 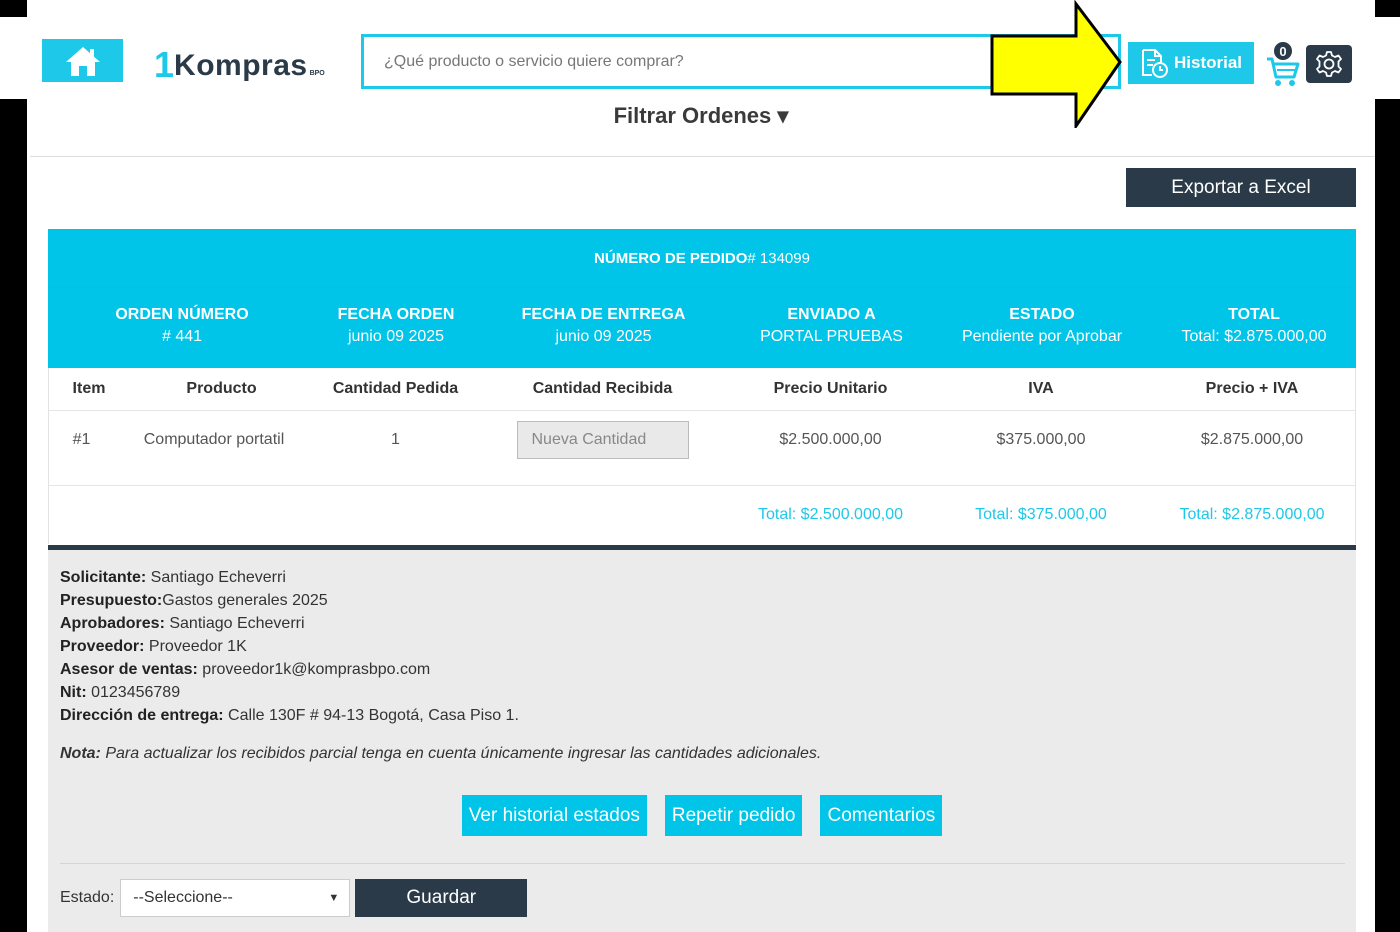 What do you see at coordinates (221, 388) in the screenshot?
I see `column-header: Producto` at bounding box center [221, 388].